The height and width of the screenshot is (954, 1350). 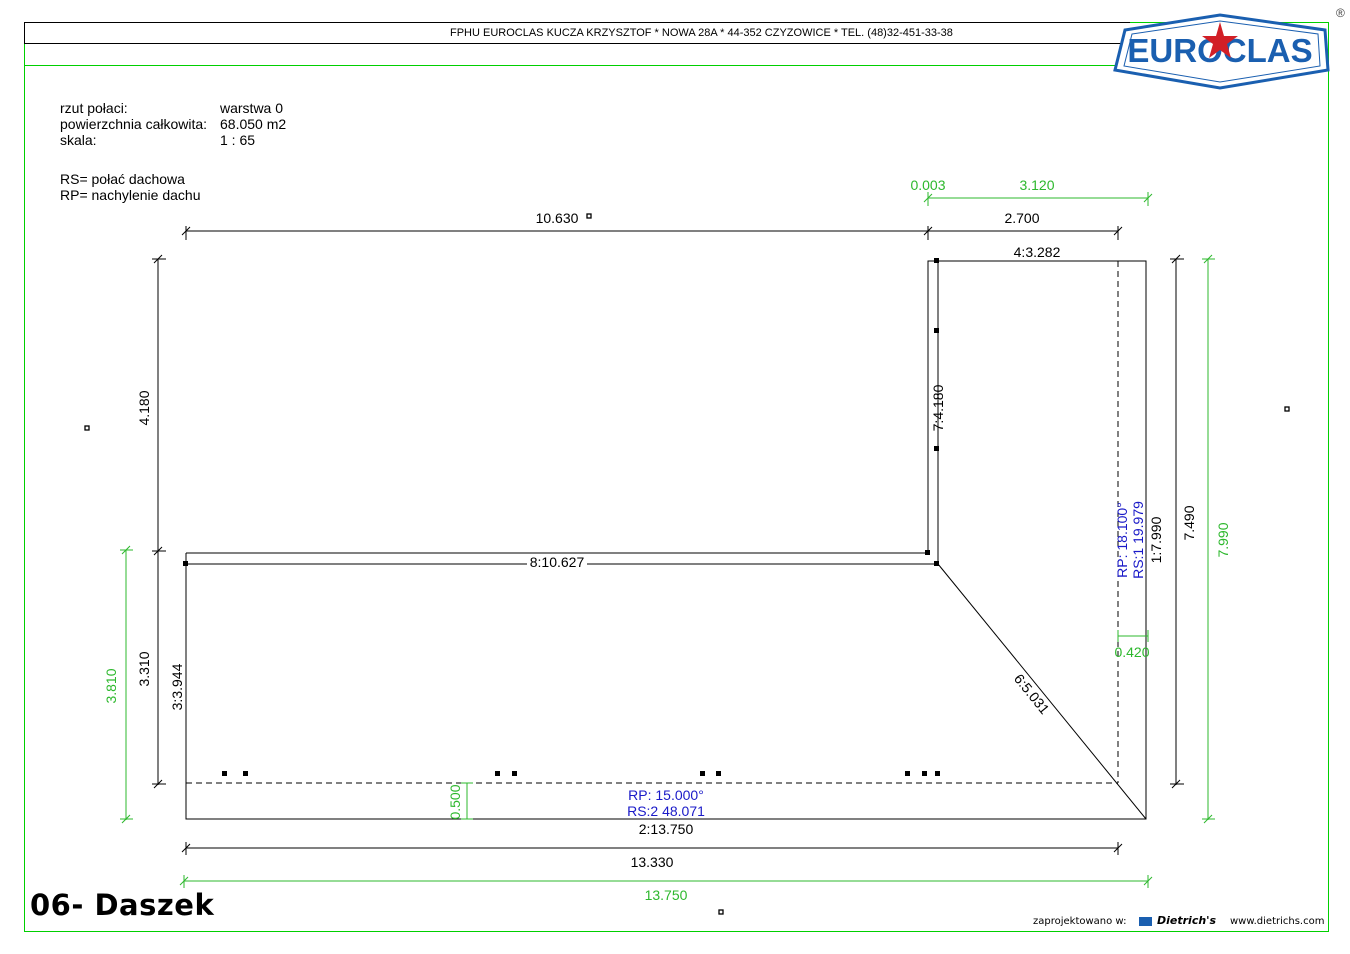 What do you see at coordinates (1032, 694) in the screenshot?
I see `edge-diagonal: 6:5.031` at bounding box center [1032, 694].